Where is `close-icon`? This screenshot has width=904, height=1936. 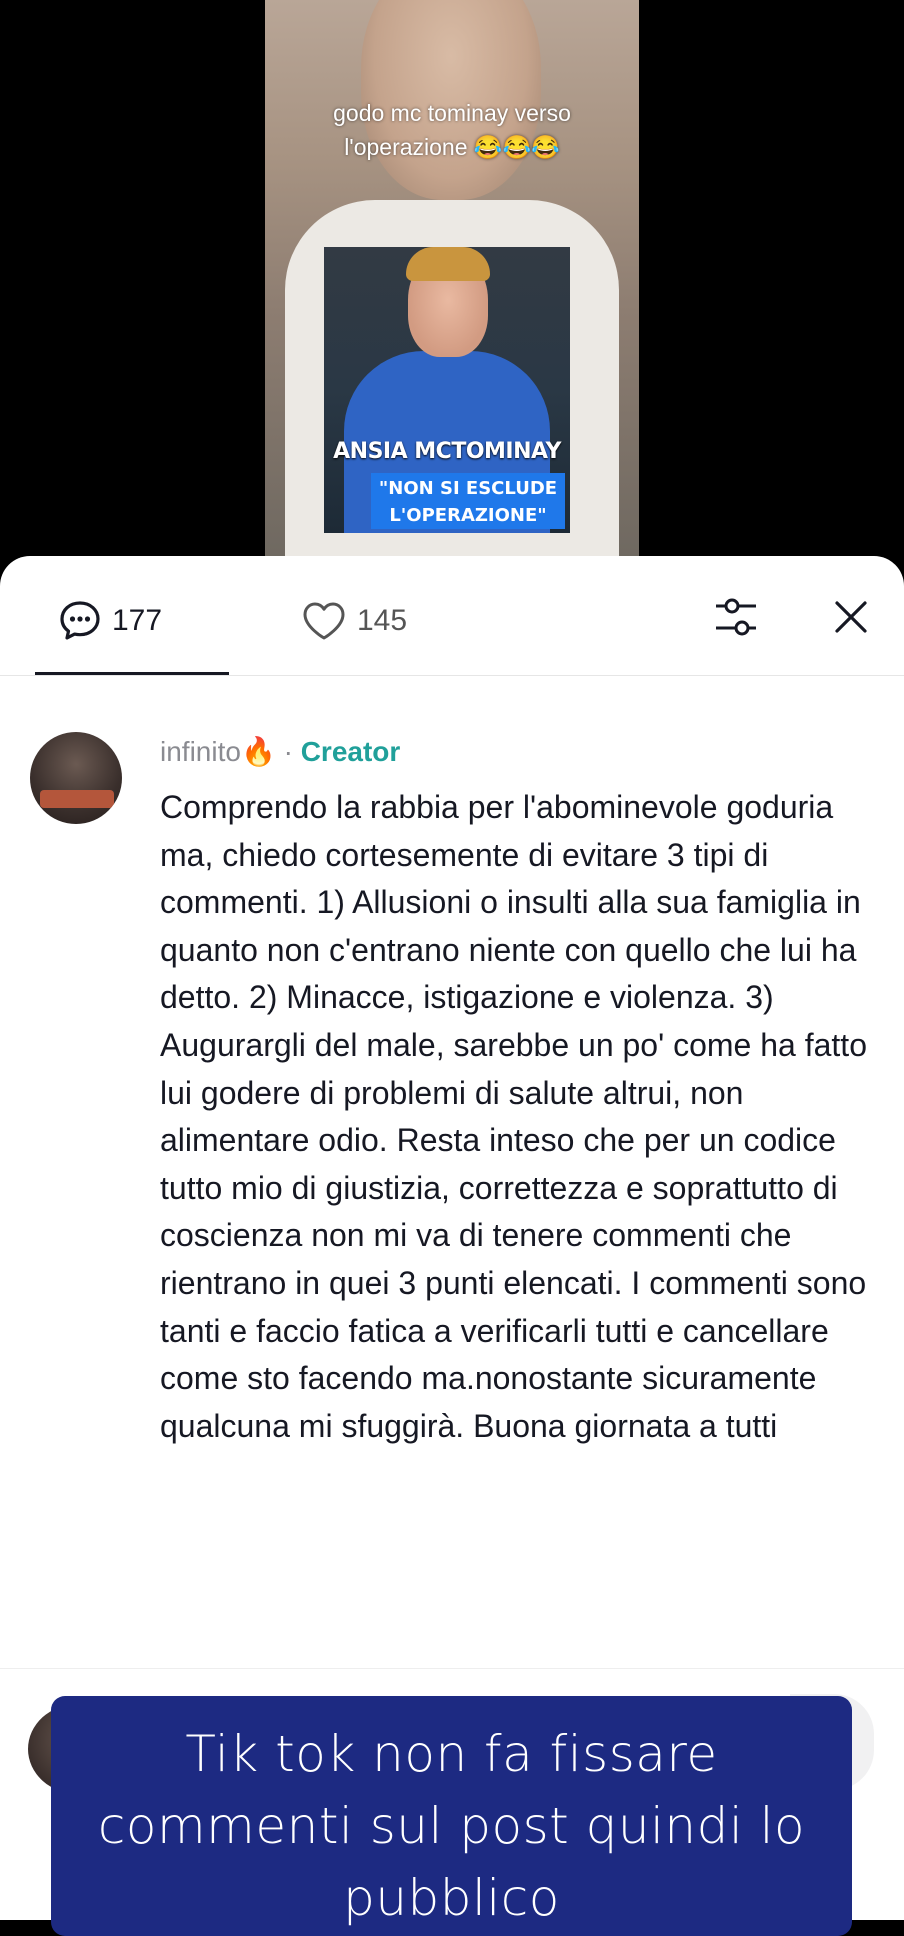 close-icon is located at coordinates (851, 617).